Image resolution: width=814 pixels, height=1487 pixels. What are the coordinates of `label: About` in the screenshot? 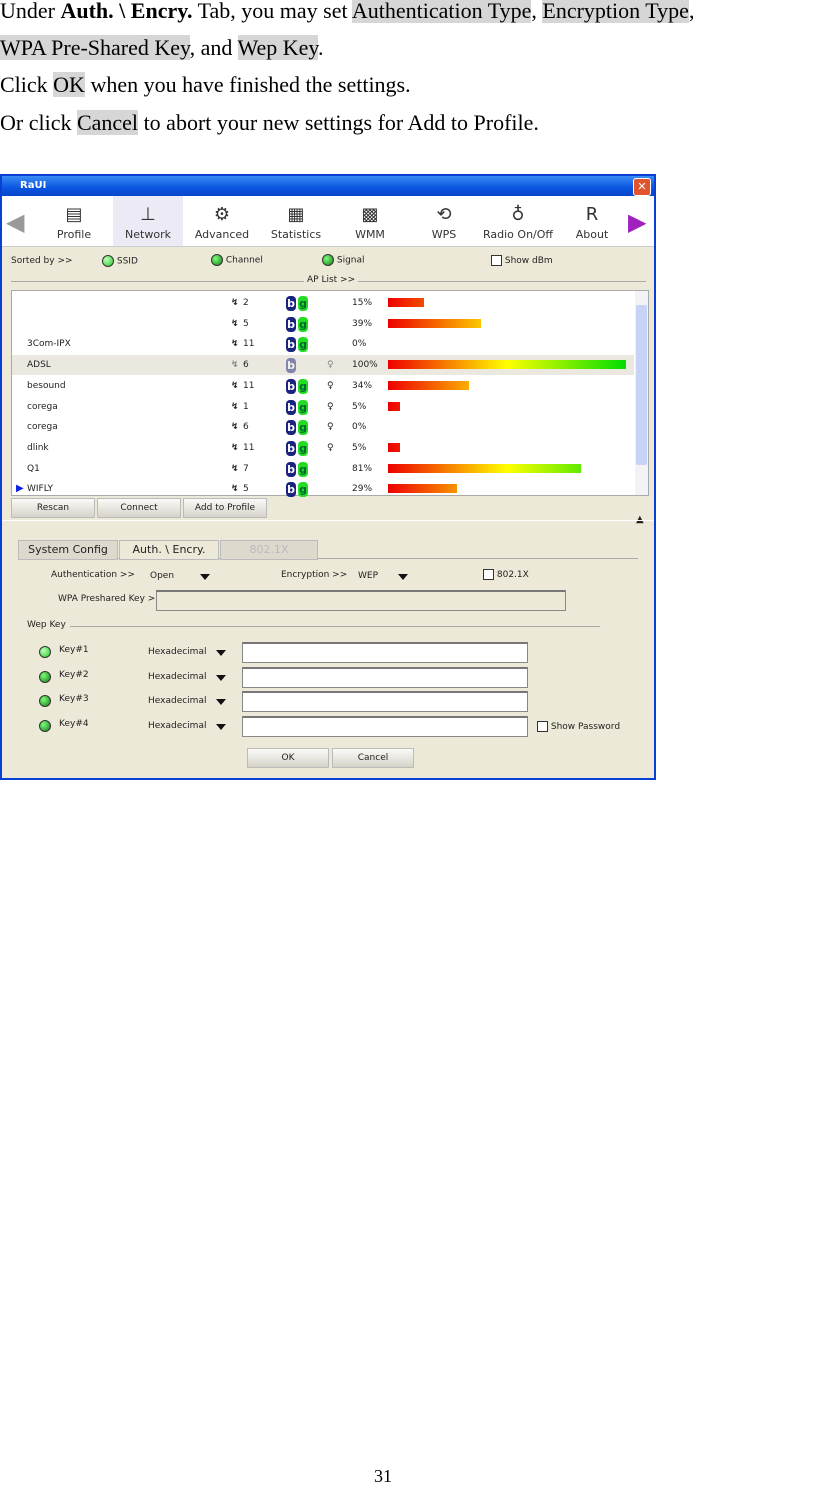 It's located at (592, 234).